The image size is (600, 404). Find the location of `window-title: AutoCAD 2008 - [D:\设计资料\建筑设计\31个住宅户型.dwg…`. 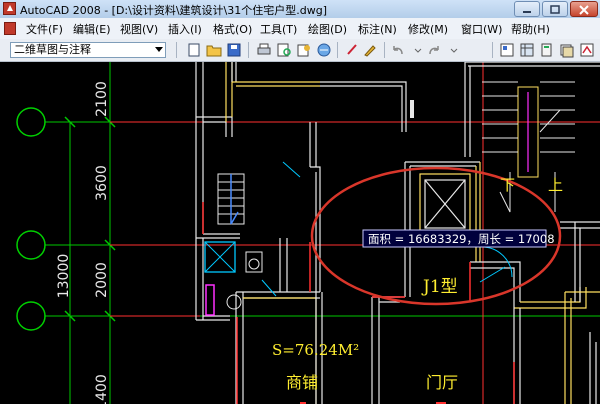

window-title: AutoCAD 2008 - [D:\设计资料\建筑设计\31个住宅户型.dwg… is located at coordinates (173, 10).